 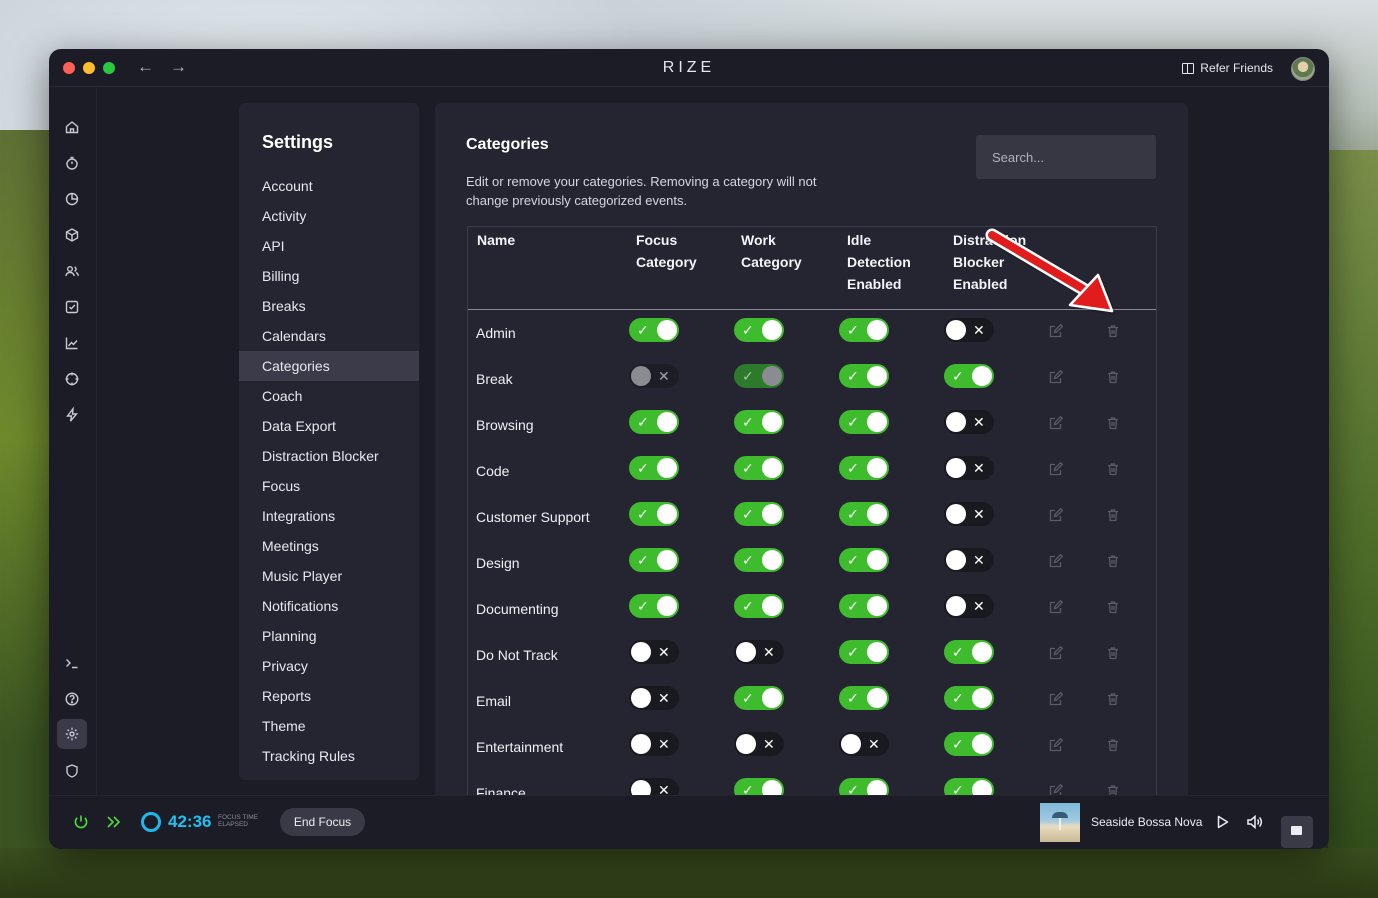 I want to click on settings-item-distraction-blocker: Distraction Blocker, so click(x=329, y=456).